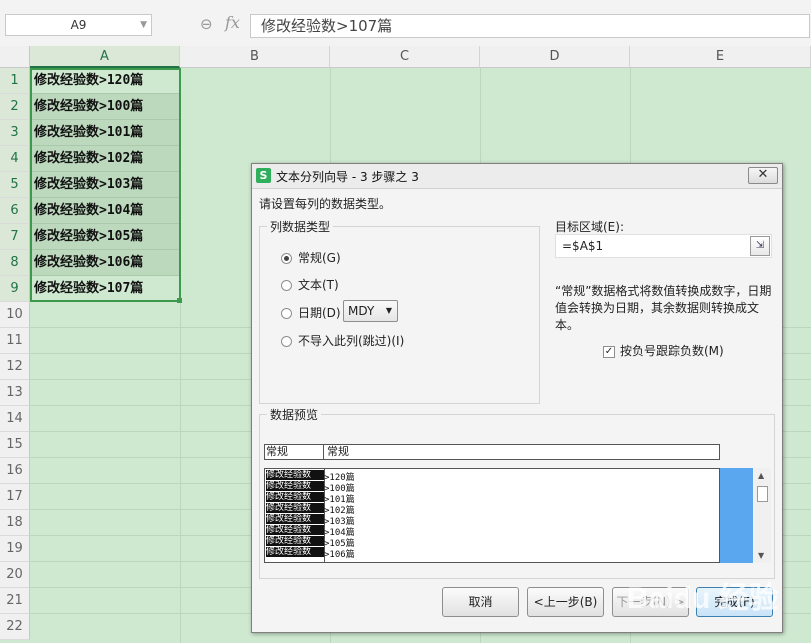 The image size is (811, 643). Describe the element at coordinates (105, 185) in the screenshot. I see `cell-a5: 修改经验数>103篇` at that location.